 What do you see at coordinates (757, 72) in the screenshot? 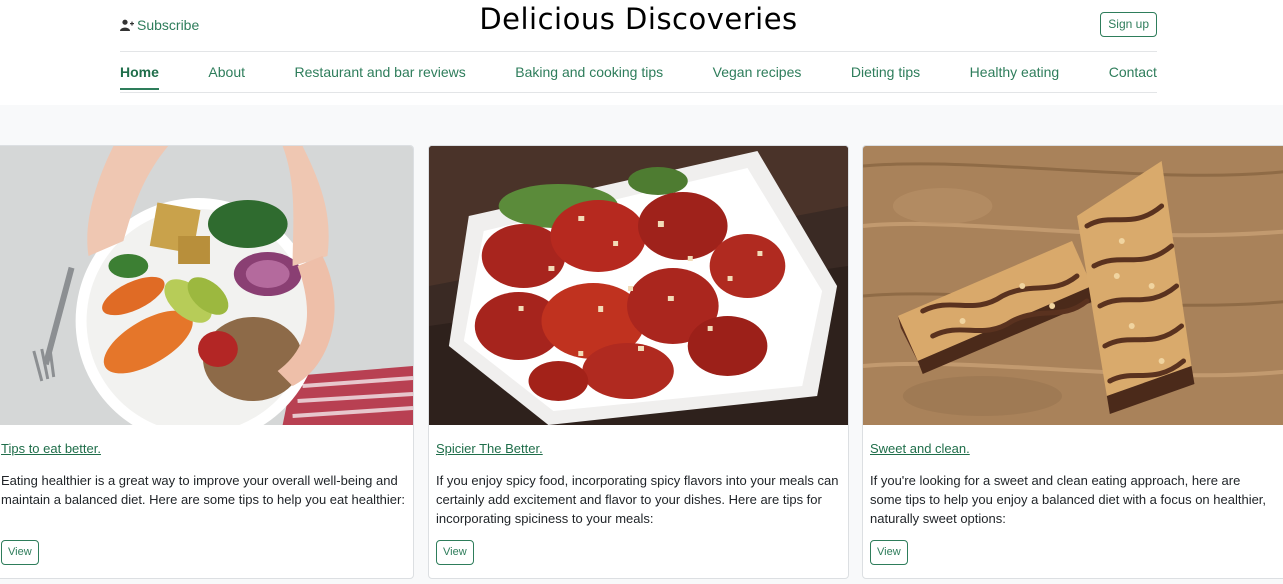
I see `nav-item-vegan-recipes: Vegan recipes` at bounding box center [757, 72].